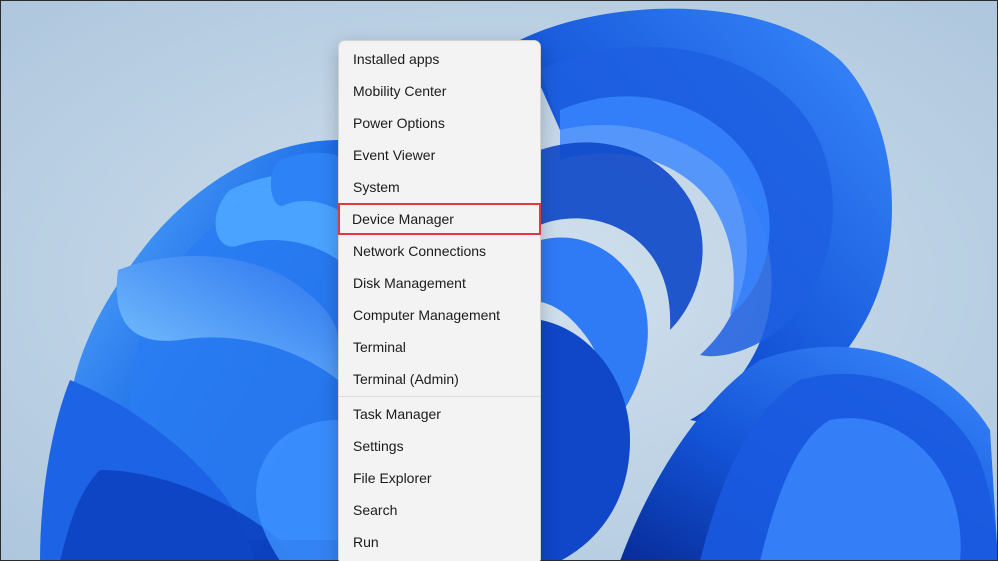 This screenshot has height=561, width=998. I want to click on menu-item-file-explorer: File Explorer, so click(439, 478).